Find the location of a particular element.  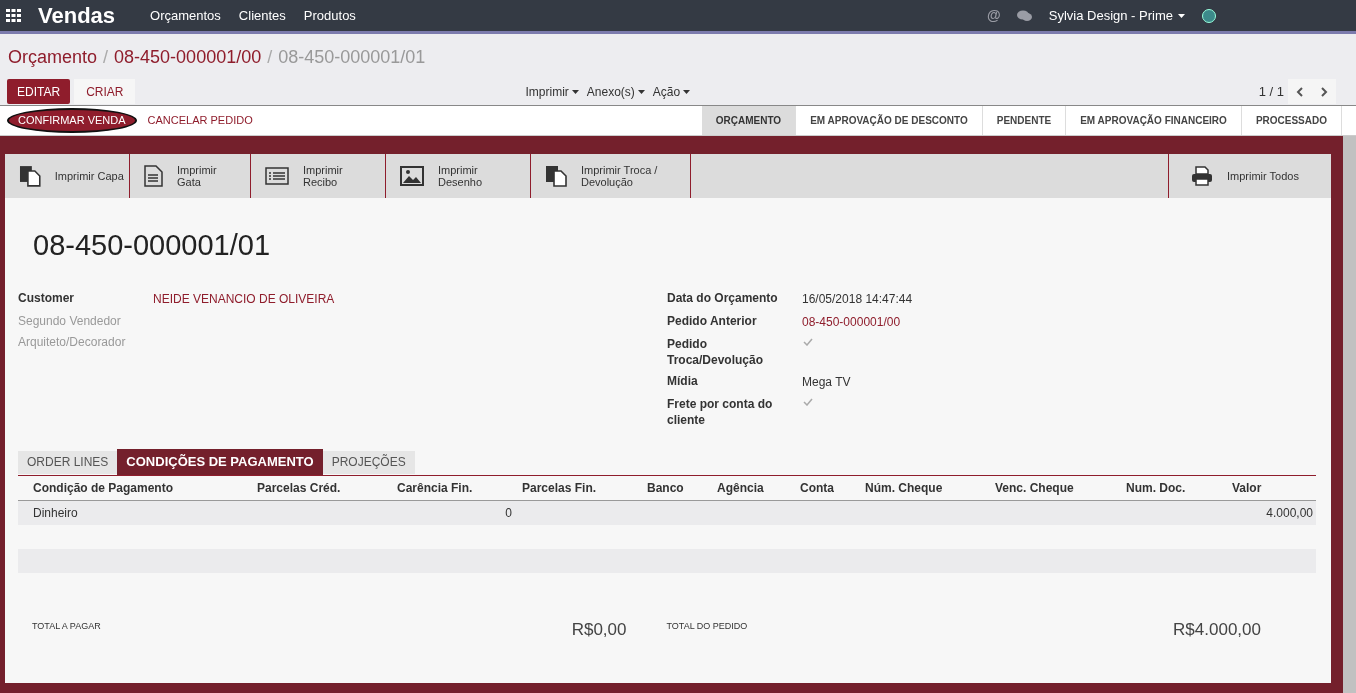

apps-grid-icon is located at coordinates (13, 15).